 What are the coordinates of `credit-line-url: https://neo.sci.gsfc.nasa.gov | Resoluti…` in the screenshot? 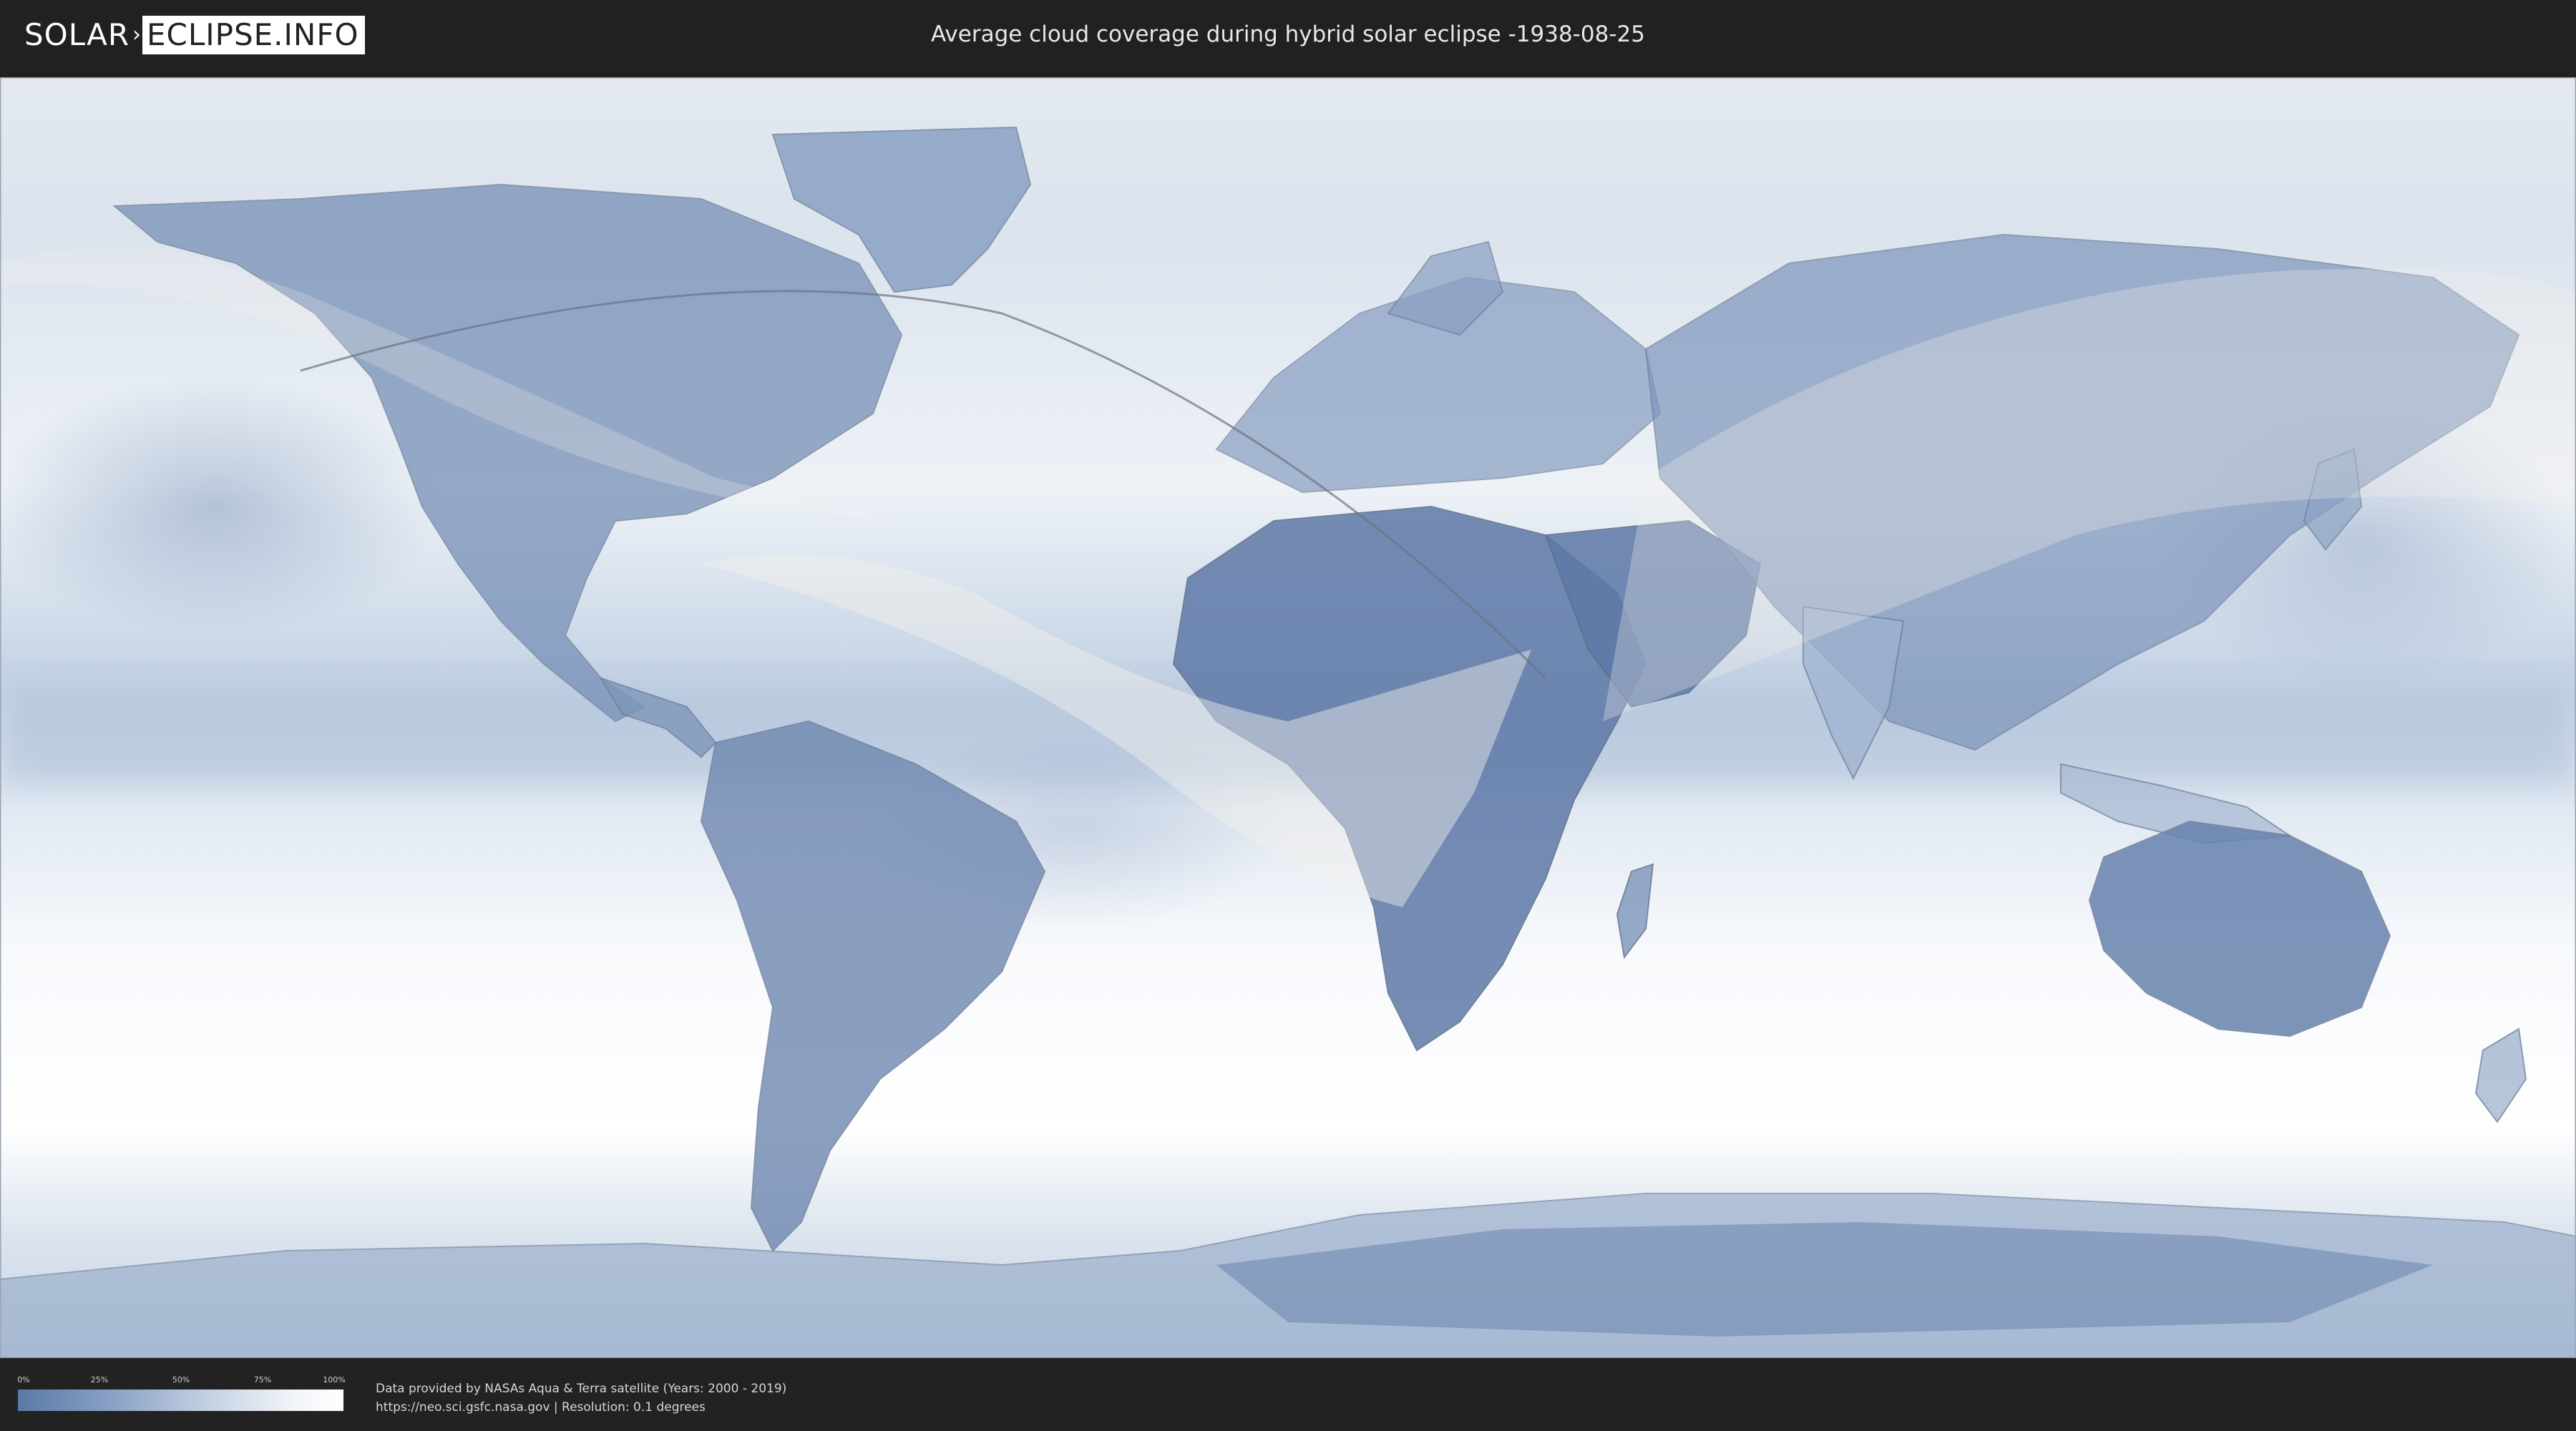 It's located at (581, 1407).